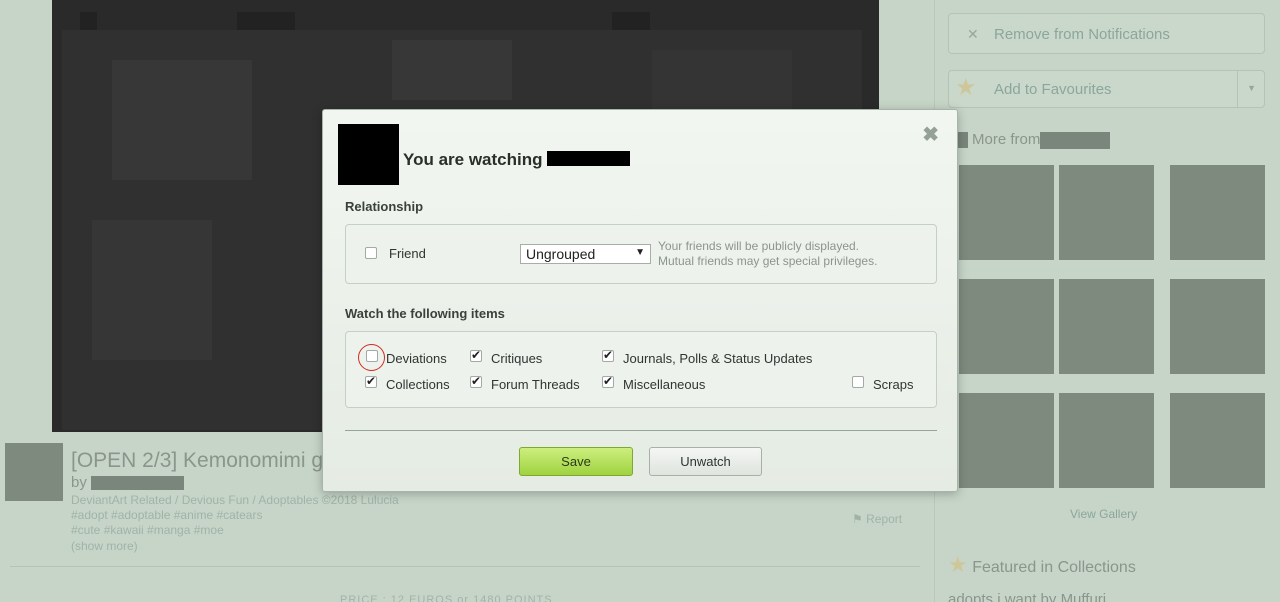  What do you see at coordinates (104, 546) in the screenshot?
I see `show-more-link: (show more)` at bounding box center [104, 546].